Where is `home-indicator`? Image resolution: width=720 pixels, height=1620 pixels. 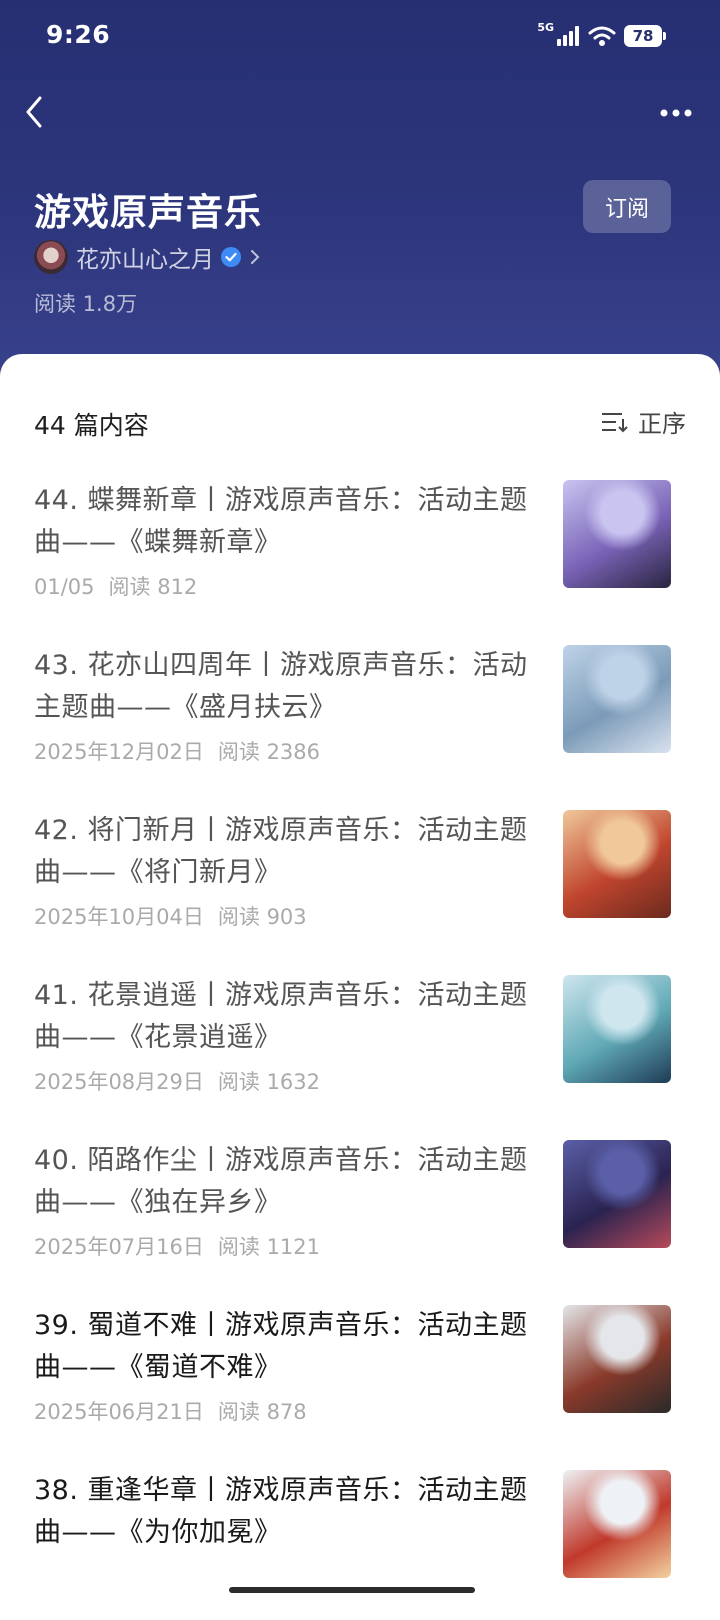 home-indicator is located at coordinates (352, 1590).